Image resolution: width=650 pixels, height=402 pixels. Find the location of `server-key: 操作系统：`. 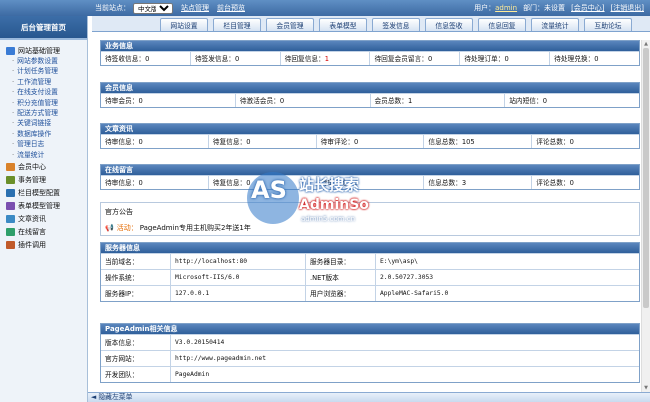

server-key: 操作系统： is located at coordinates (136, 277).